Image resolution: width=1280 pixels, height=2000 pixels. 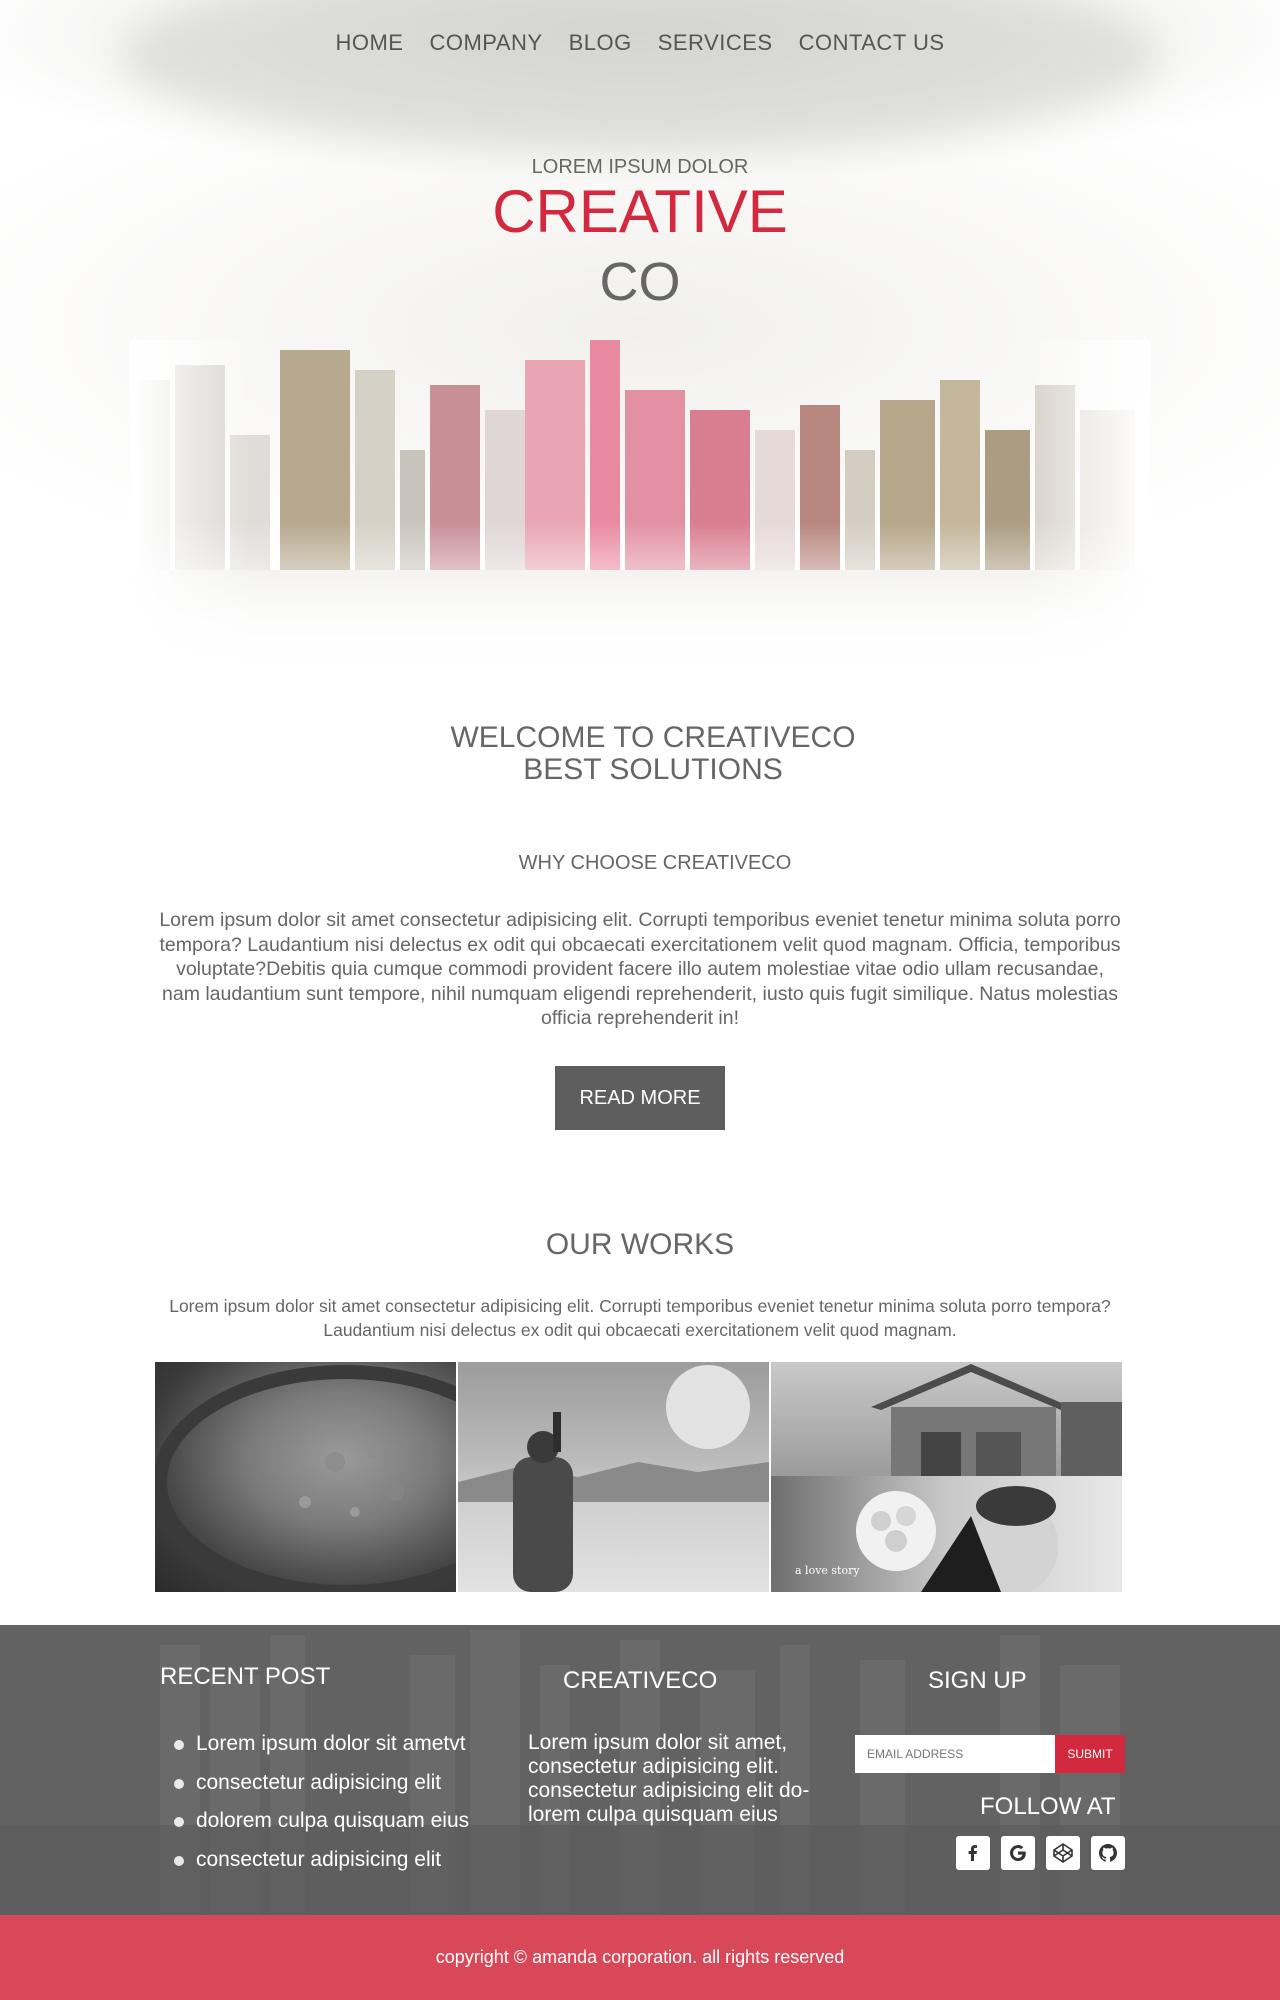 I want to click on hero-title: CREATIVE, so click(x=640, y=211).